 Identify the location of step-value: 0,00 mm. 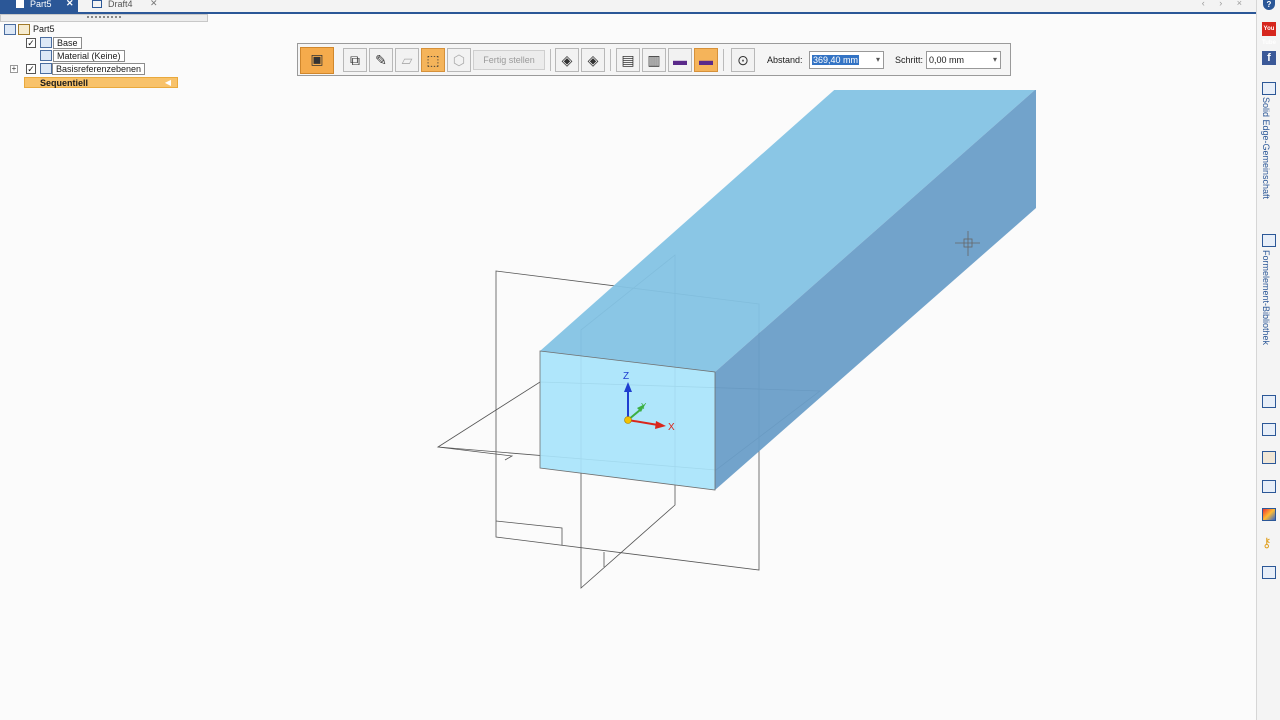
(947, 60).